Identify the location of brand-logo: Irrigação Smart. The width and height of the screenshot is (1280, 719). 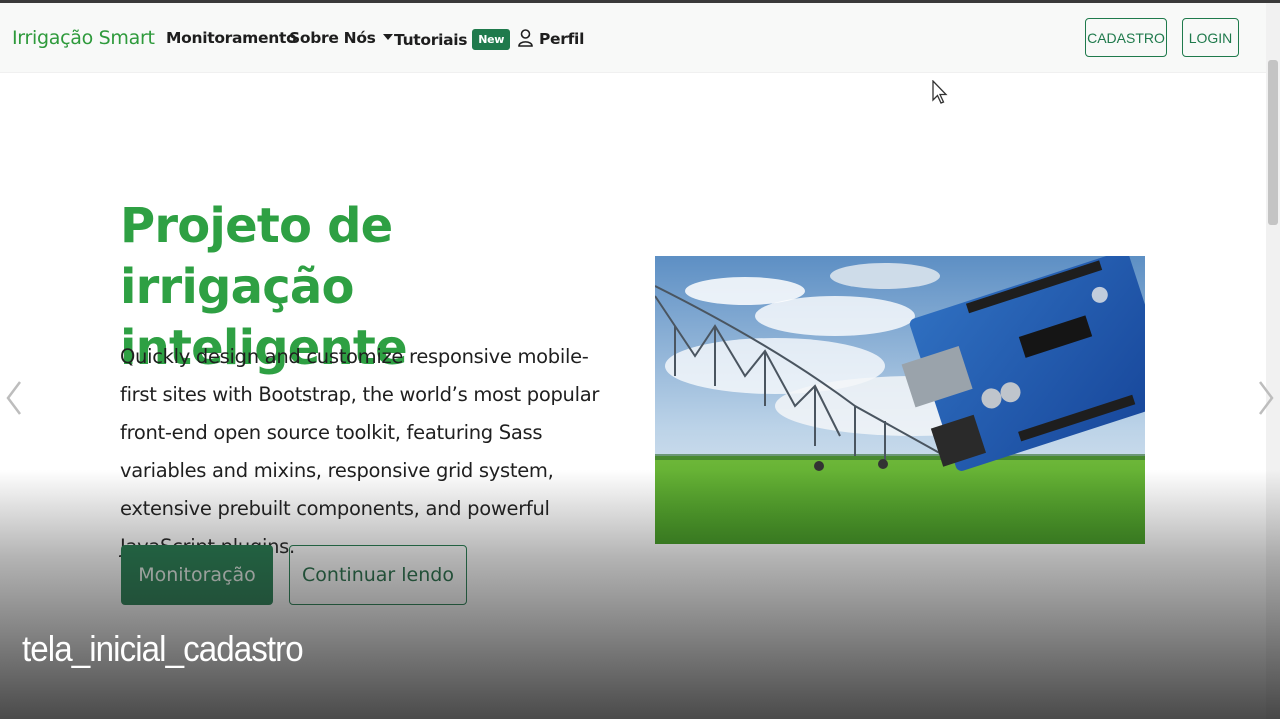
(83, 38).